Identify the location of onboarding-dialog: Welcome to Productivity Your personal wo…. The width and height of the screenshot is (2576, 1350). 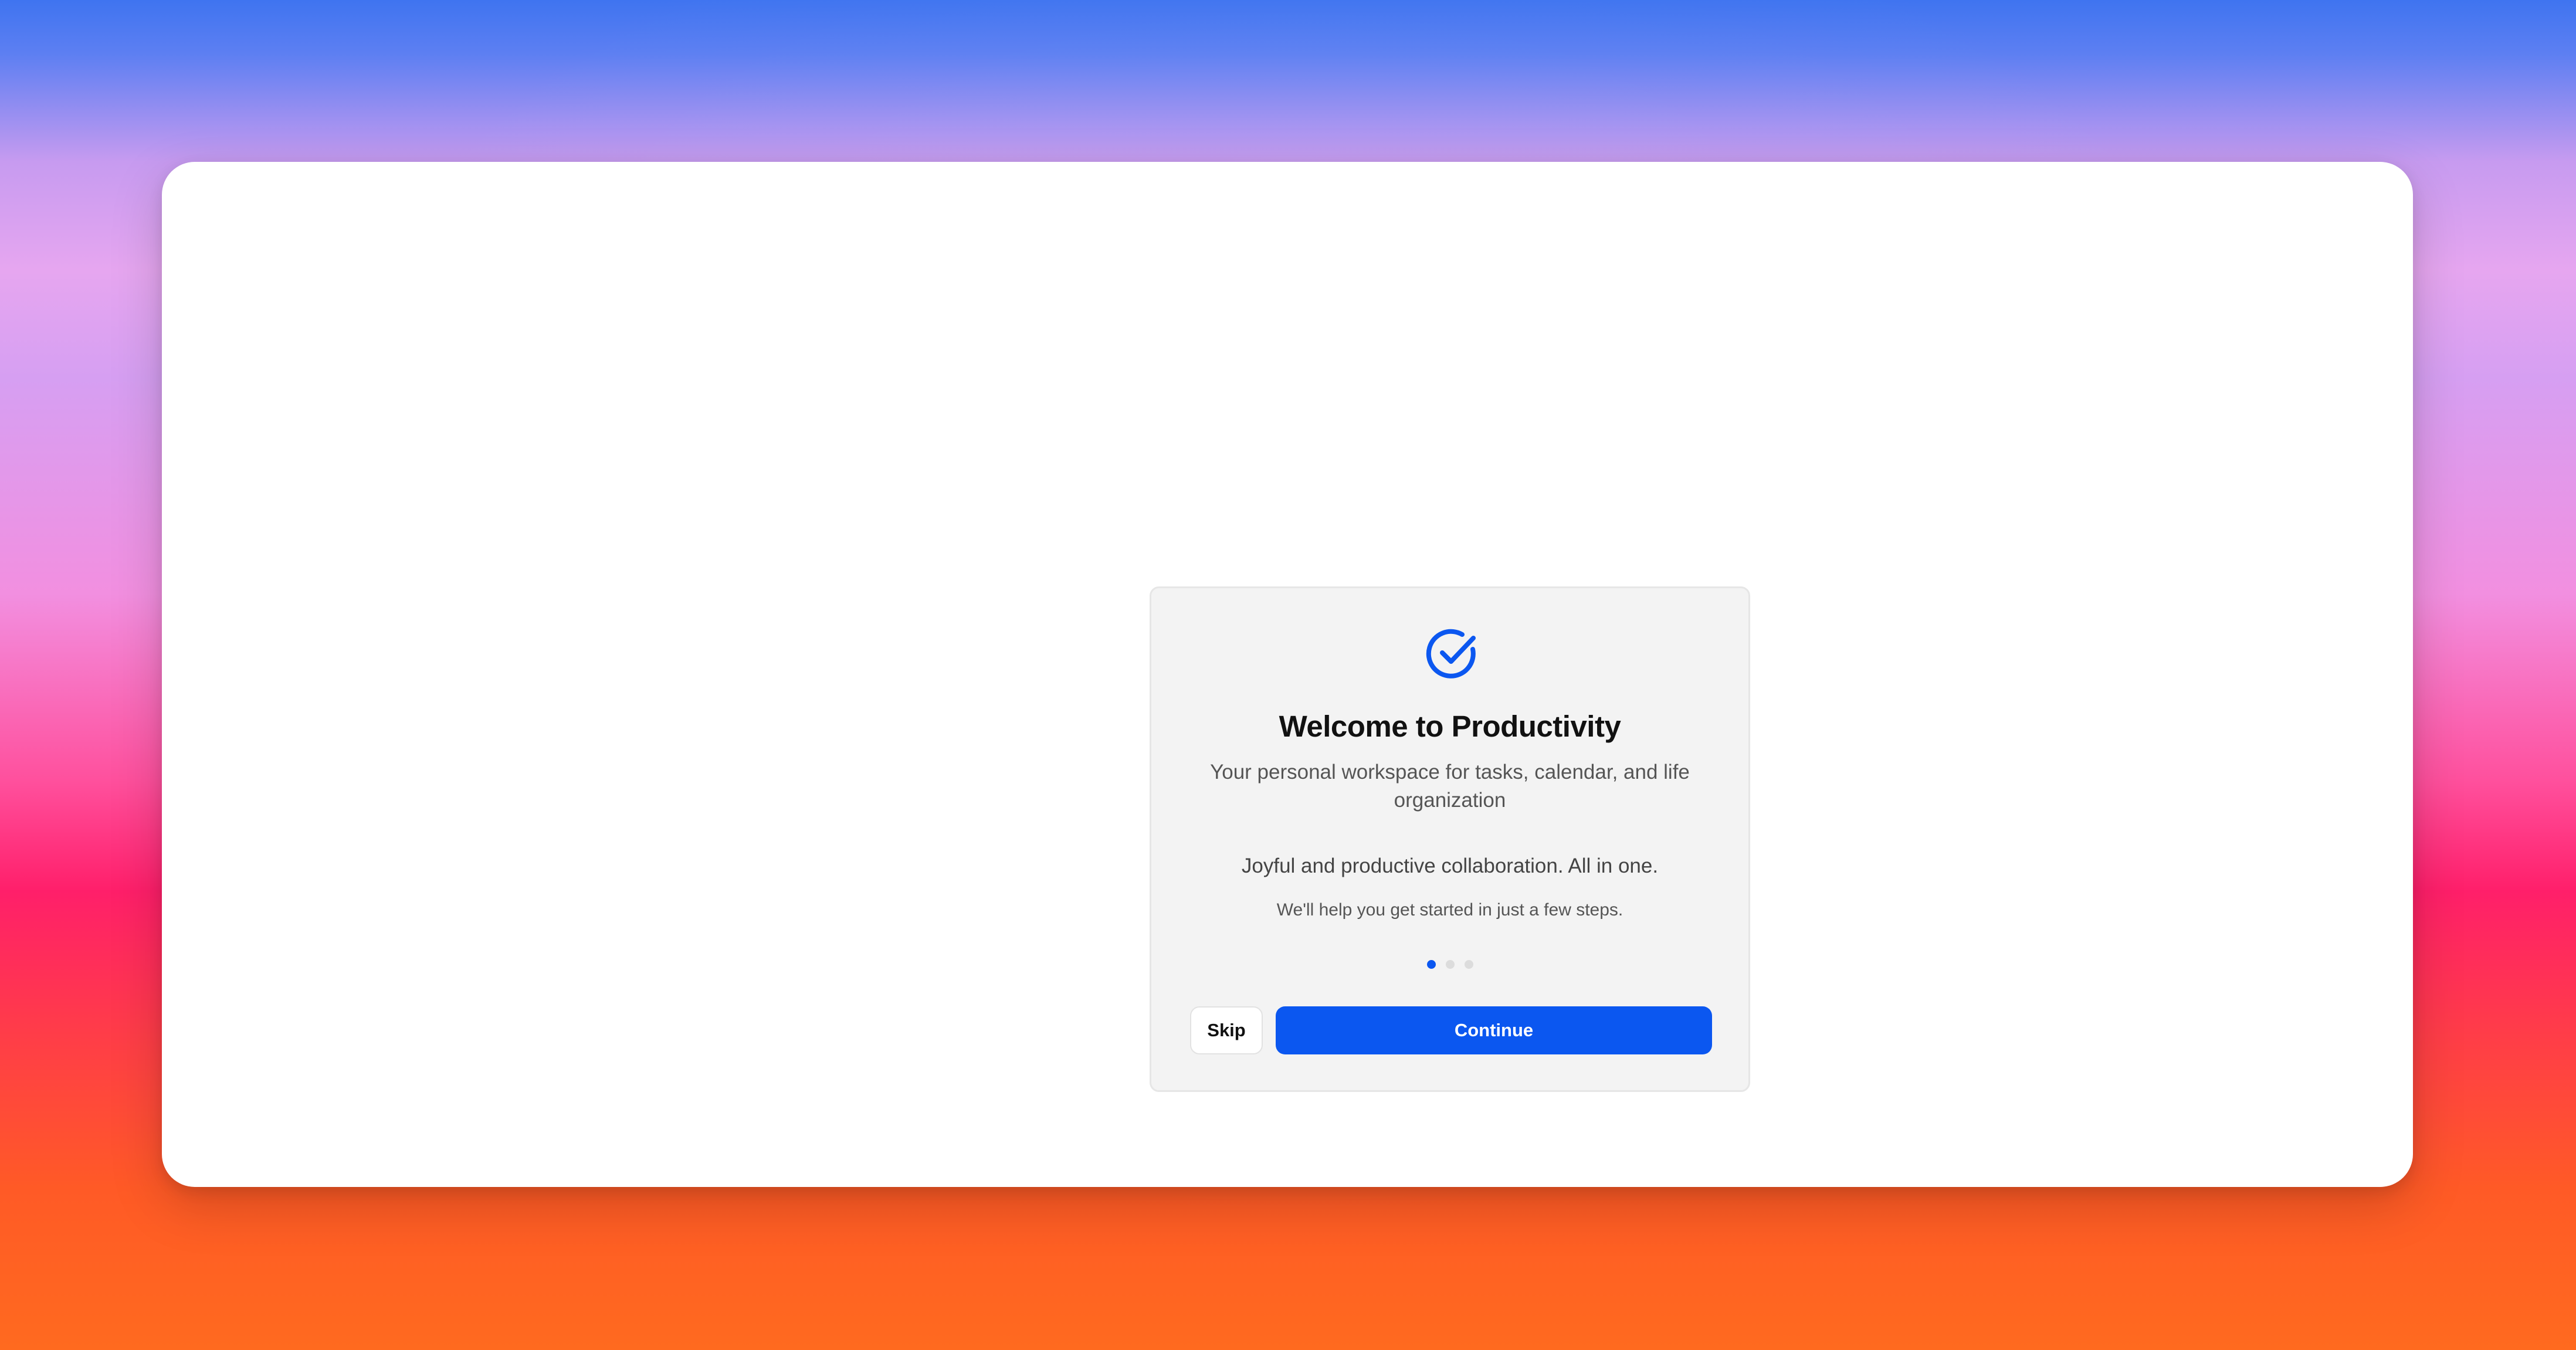
(1450, 839).